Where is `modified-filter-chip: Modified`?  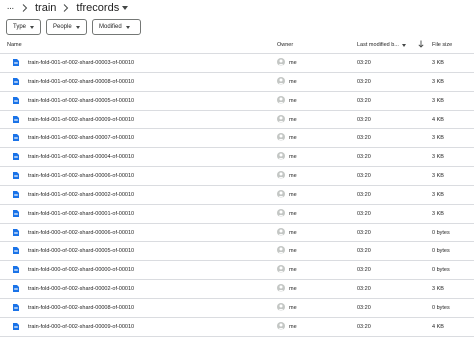
modified-filter-chip: Modified is located at coordinates (116, 27).